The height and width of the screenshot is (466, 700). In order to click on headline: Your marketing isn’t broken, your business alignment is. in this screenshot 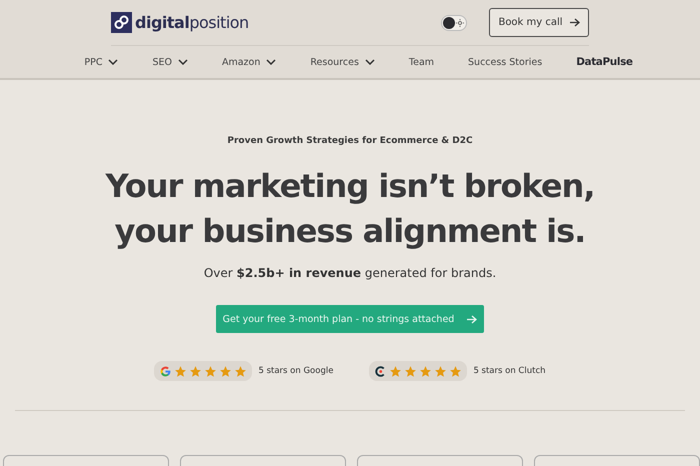, I will do `click(350, 209)`.